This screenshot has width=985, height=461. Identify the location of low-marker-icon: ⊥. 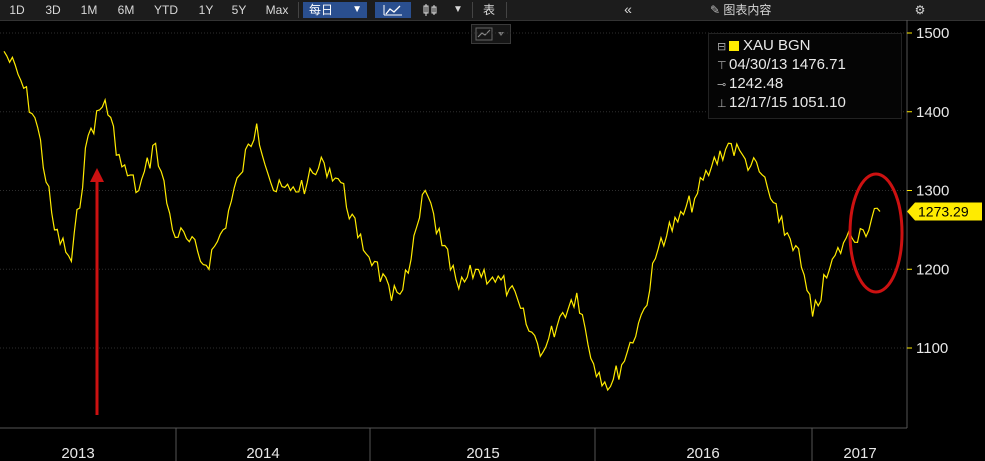
(722, 104).